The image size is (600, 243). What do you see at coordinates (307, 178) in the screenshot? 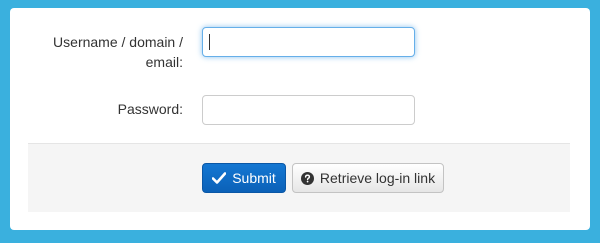
I see `question-circle-icon` at bounding box center [307, 178].